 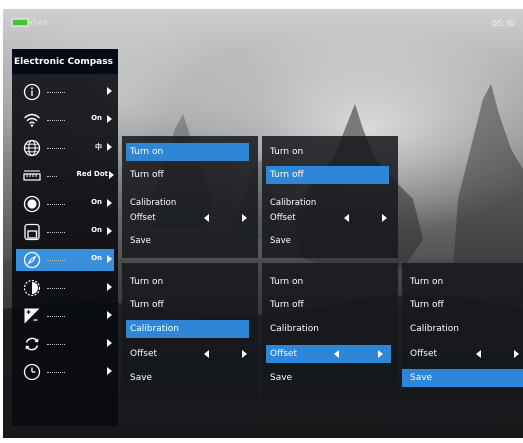 What do you see at coordinates (32, 288) in the screenshot?
I see `contrast-icon` at bounding box center [32, 288].